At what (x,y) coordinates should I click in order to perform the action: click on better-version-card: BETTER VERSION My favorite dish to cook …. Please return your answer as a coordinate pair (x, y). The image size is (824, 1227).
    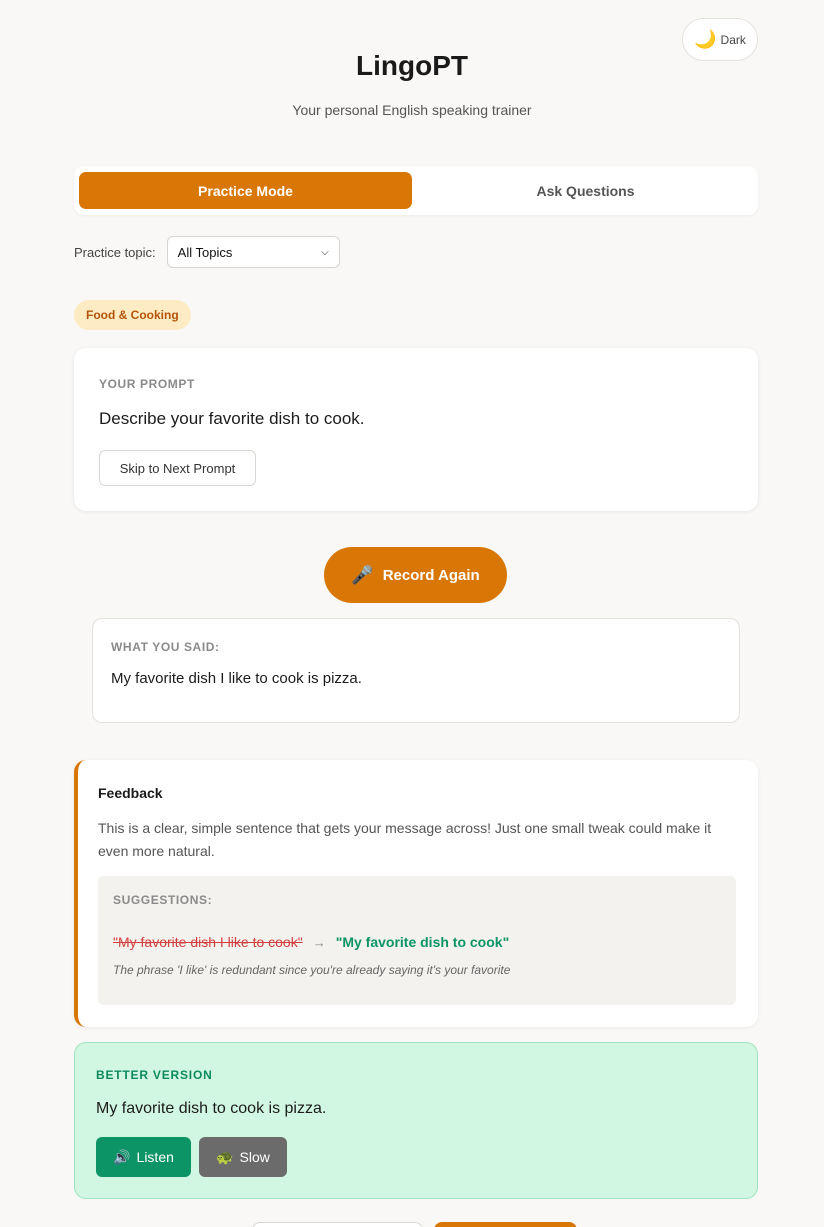
    Looking at the image, I should click on (416, 1120).